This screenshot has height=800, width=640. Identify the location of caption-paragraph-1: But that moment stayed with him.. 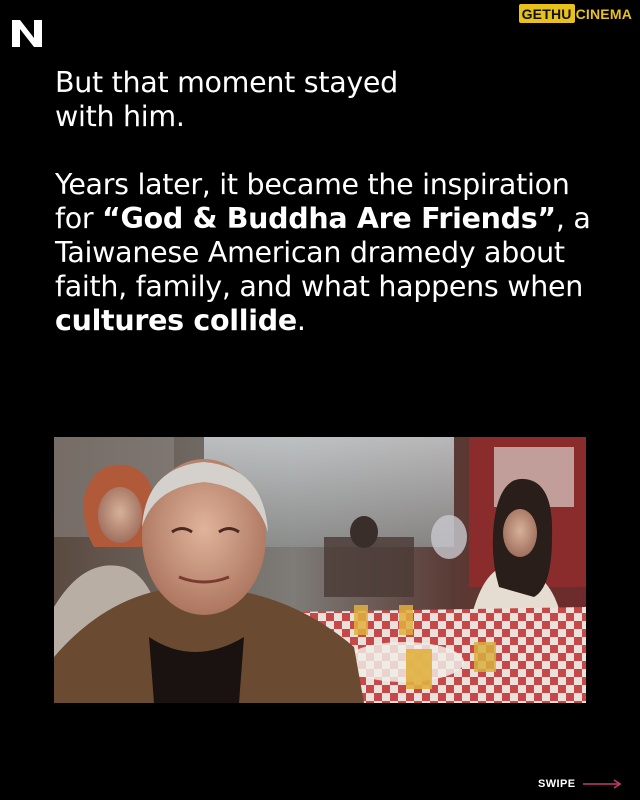
(226, 99).